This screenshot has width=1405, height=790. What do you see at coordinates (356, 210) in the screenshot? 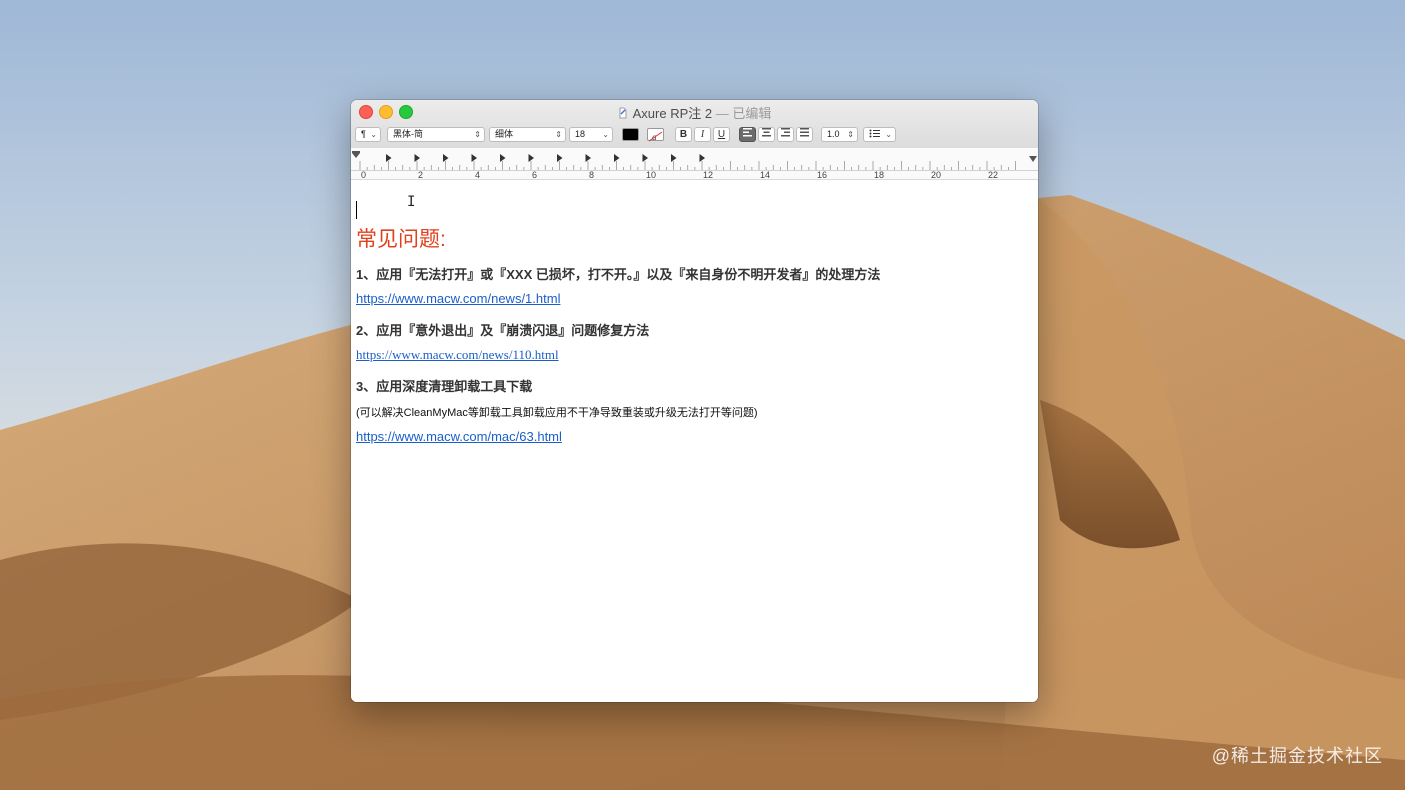
I see `text-cursor` at bounding box center [356, 210].